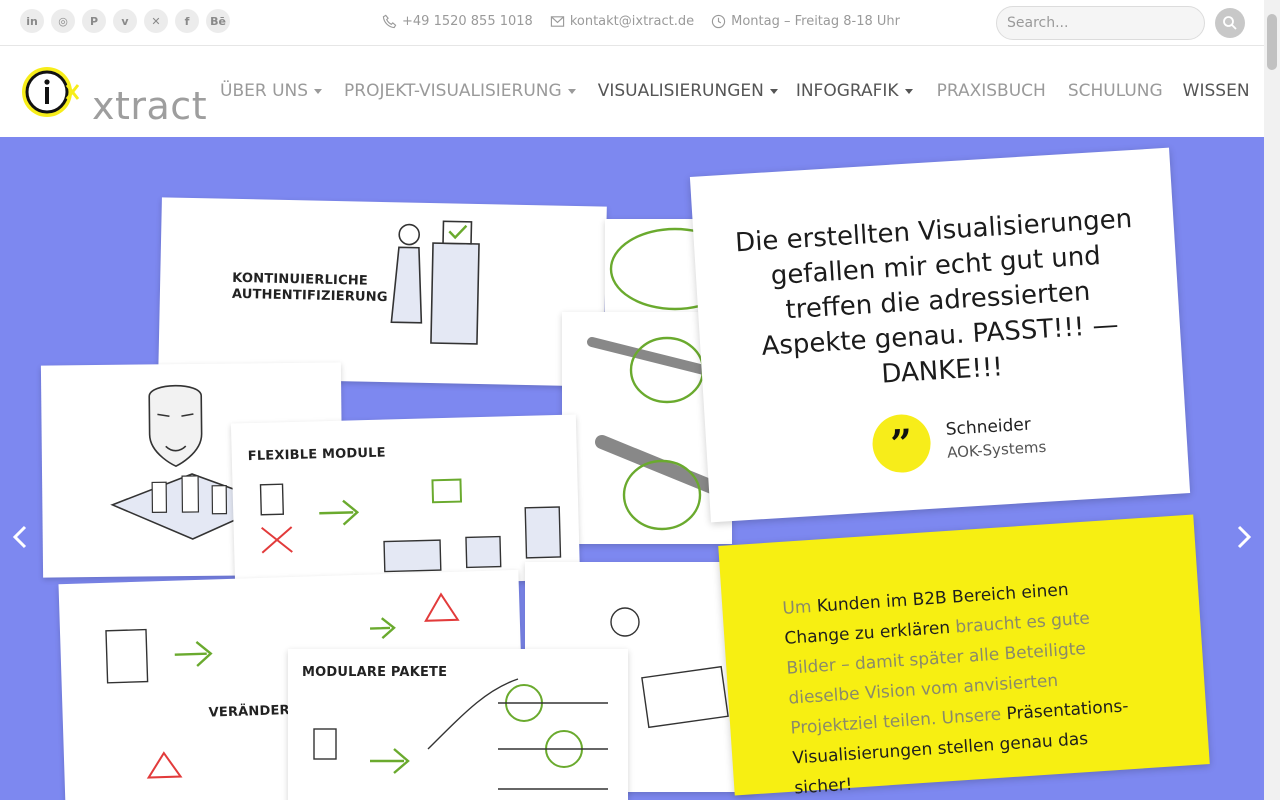  I want to click on nav-item-schulung: SCHULUNG, so click(1115, 91).